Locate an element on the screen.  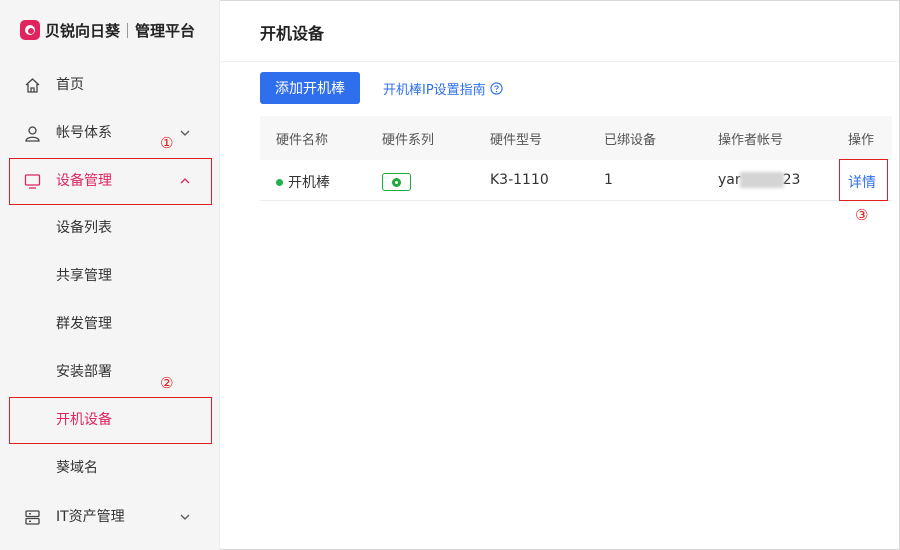
header-divider is located at coordinates (560, 61).